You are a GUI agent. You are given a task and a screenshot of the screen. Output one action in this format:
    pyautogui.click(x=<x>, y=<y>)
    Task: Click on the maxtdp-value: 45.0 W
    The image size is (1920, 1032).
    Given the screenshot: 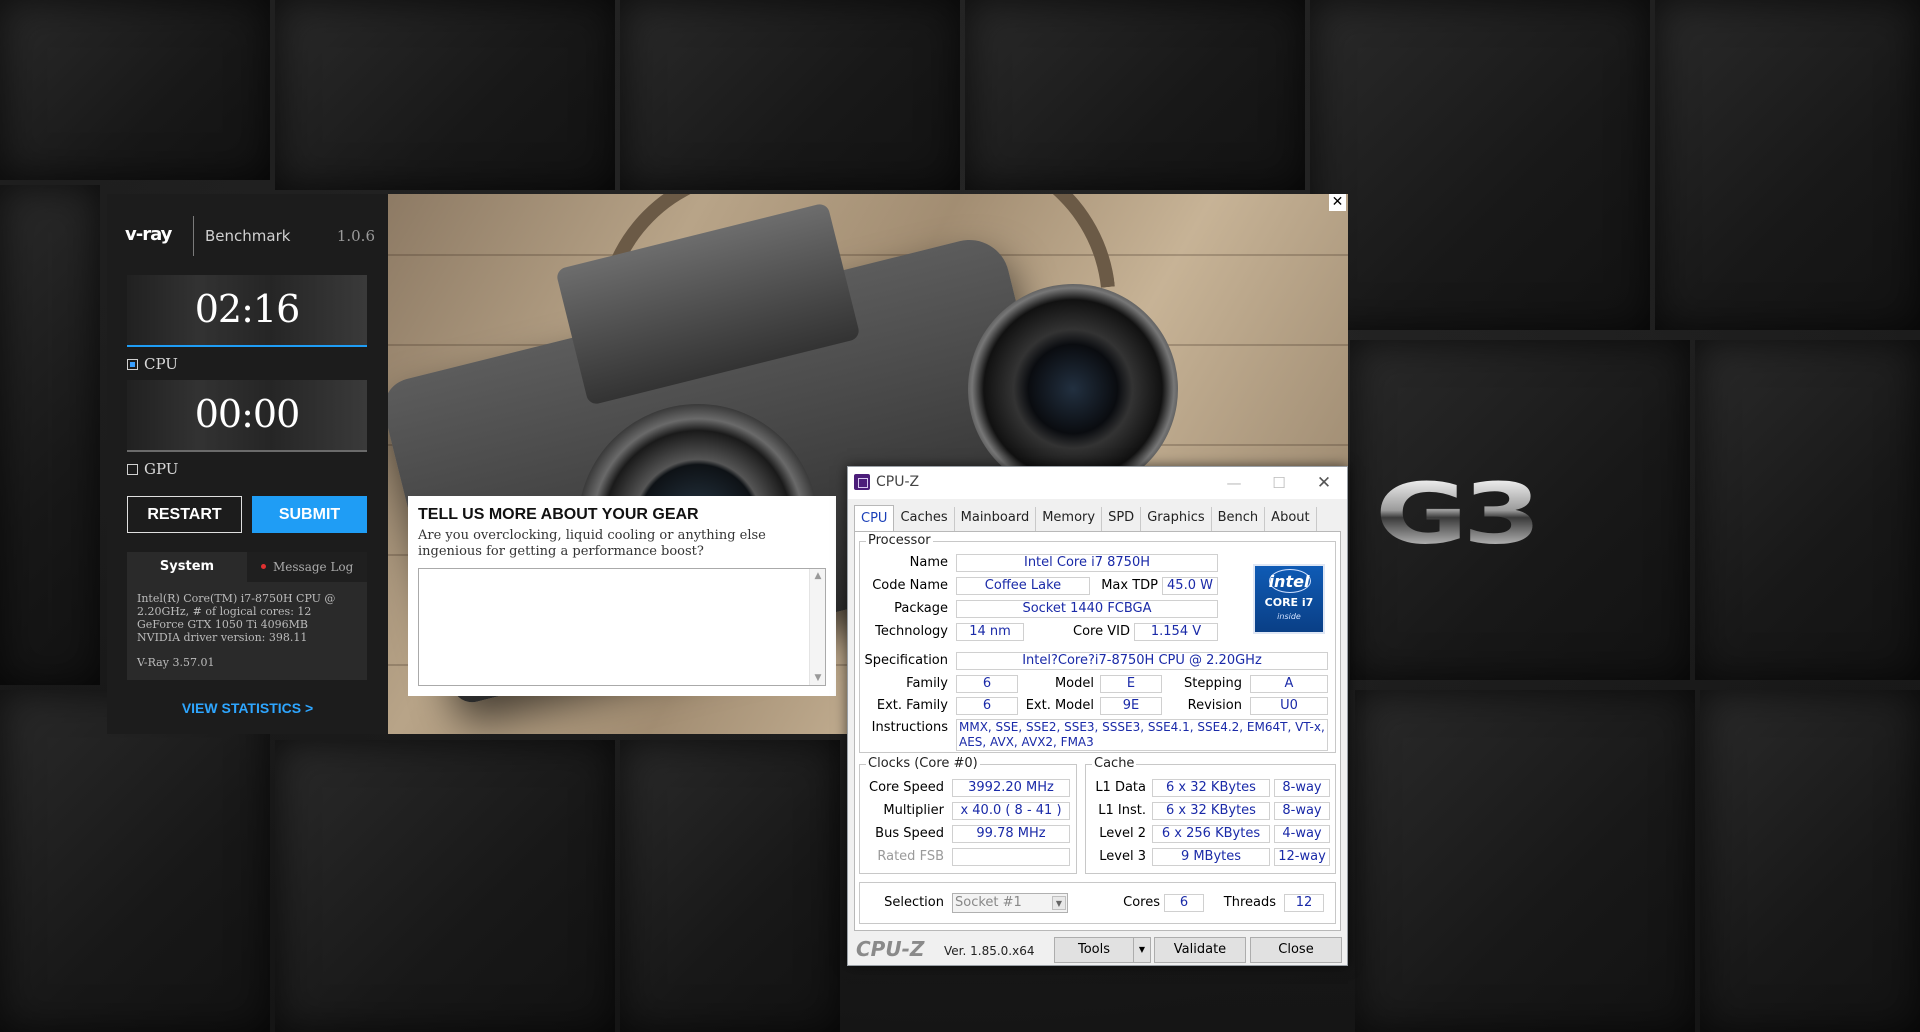 What is the action you would take?
    pyautogui.click(x=1190, y=586)
    